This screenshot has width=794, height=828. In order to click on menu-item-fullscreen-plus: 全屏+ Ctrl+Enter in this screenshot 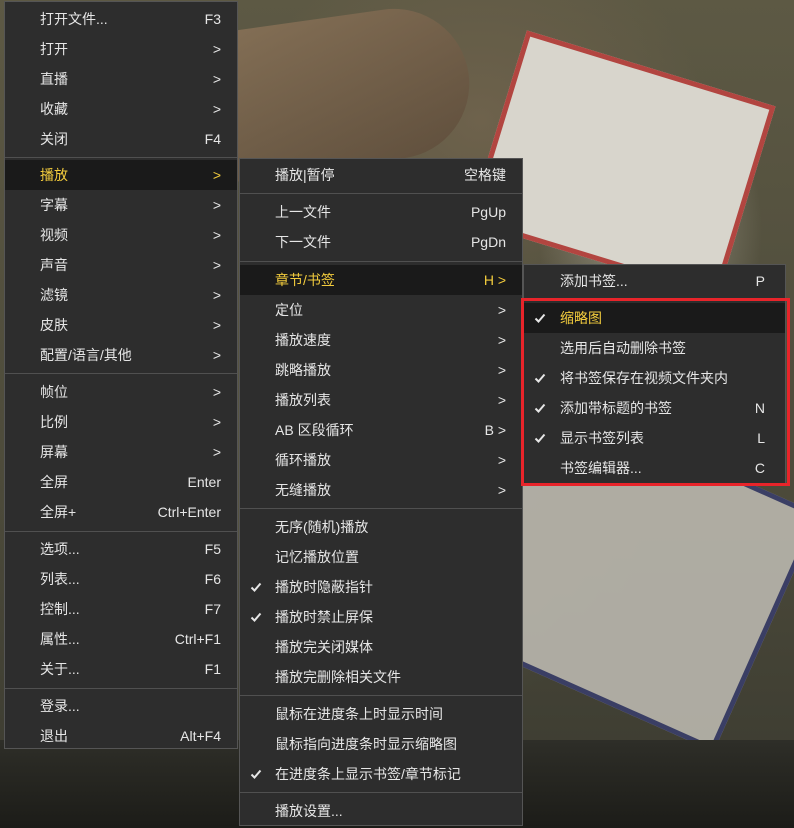, I will do `click(121, 512)`.